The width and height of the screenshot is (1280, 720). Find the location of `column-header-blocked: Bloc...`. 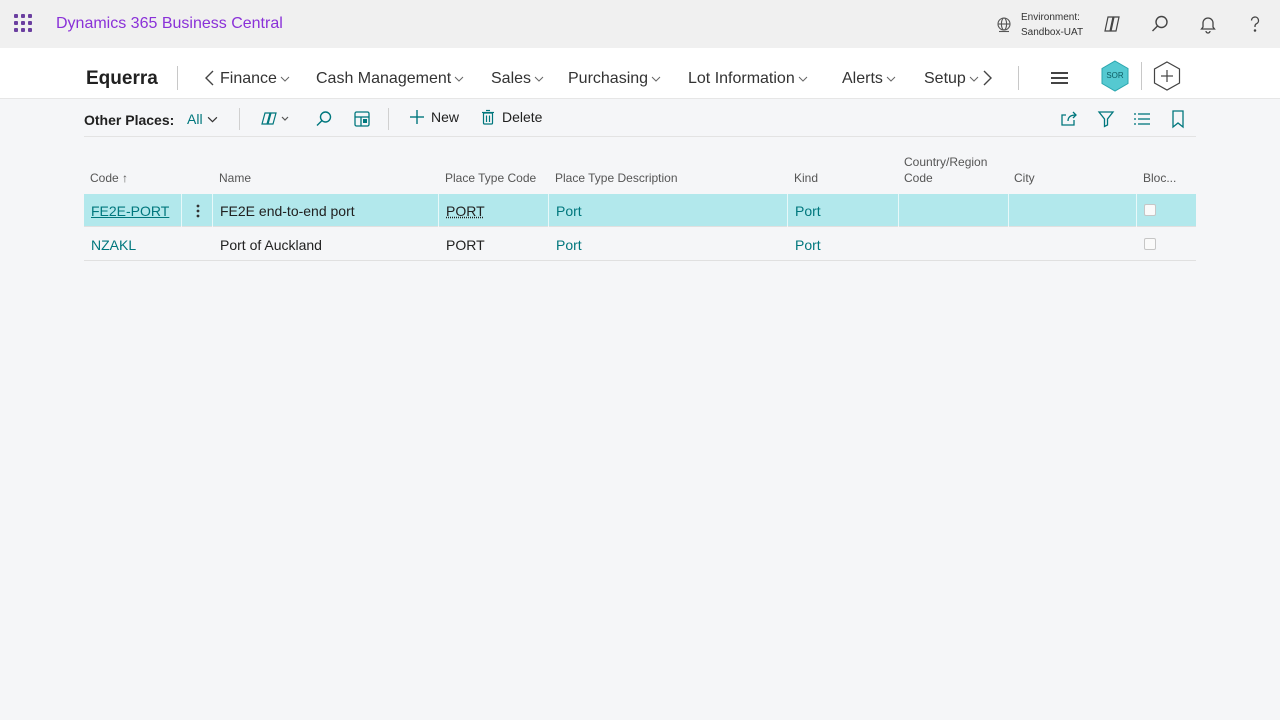

column-header-blocked: Bloc... is located at coordinates (1159, 178).